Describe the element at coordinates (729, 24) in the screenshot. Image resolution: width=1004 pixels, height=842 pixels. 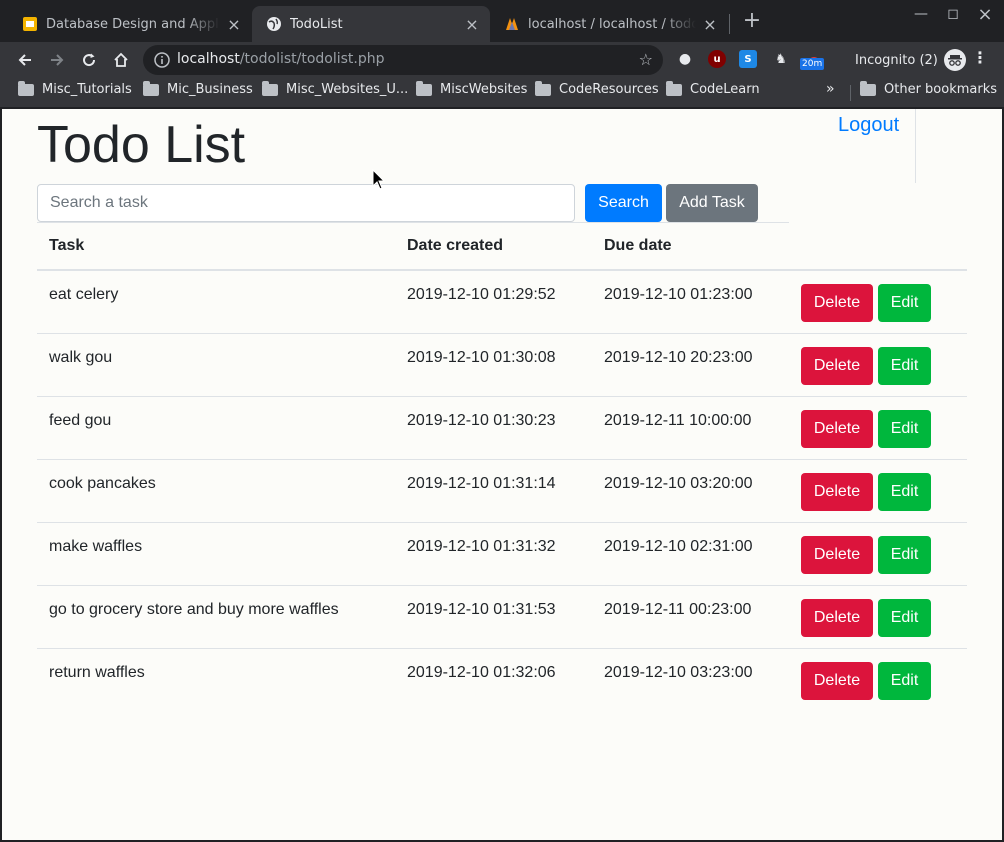
I see `tab-separator` at that location.